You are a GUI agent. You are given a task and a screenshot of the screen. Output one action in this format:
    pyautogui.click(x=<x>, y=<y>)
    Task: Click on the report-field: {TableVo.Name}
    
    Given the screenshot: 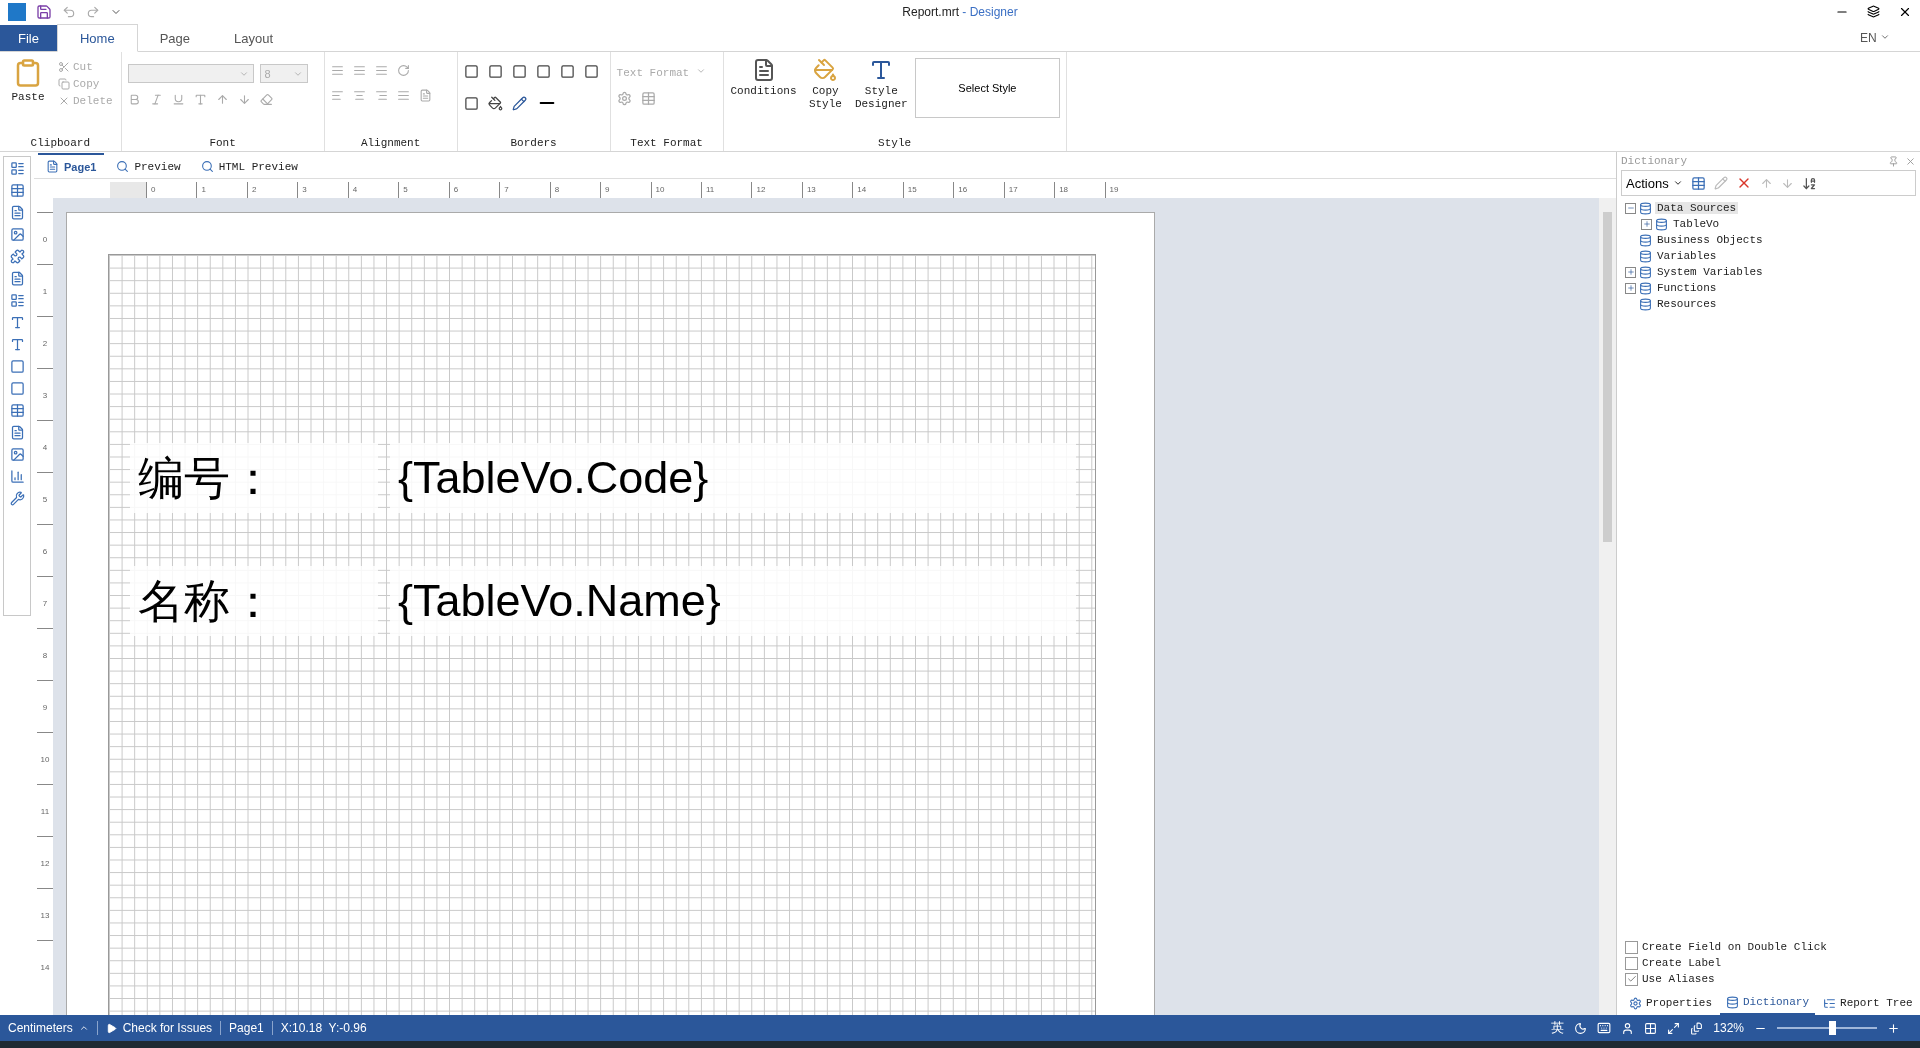 What is the action you would take?
    pyautogui.click(x=733, y=601)
    